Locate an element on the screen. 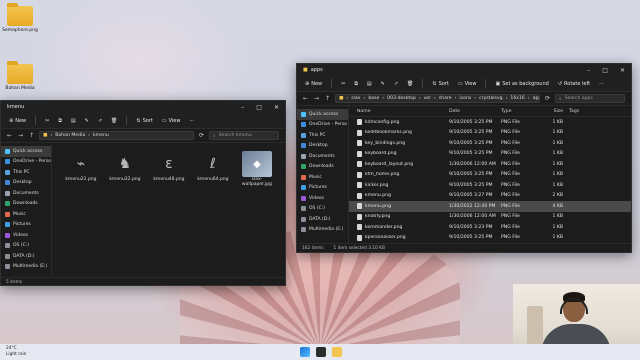 Image resolution: width=640 pixels, height=360 pixels. table-row: kicker.png 9/10/2005 3:25 PM PNG File 1 KB is located at coordinates (490, 185).